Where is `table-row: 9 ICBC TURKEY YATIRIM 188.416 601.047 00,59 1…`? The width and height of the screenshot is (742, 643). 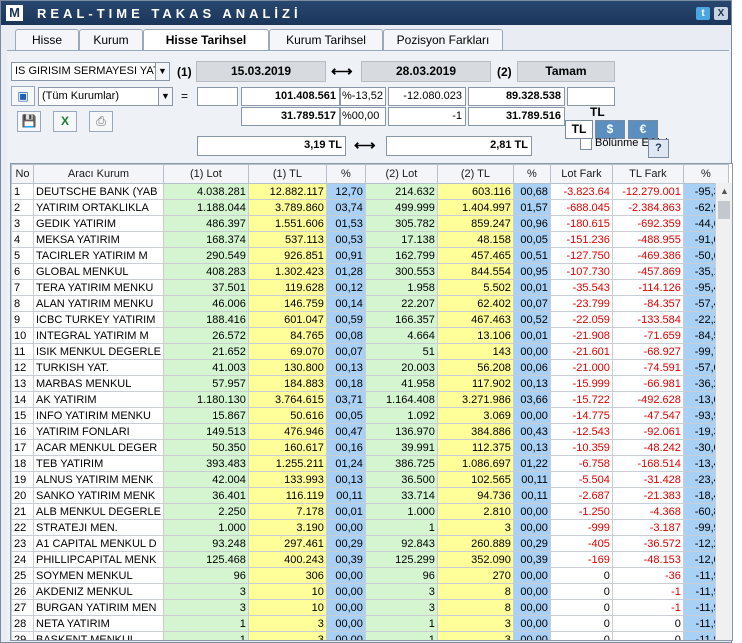 table-row: 9 ICBC TURKEY YATIRIM 188.416 601.047 00,59 1… is located at coordinates (370, 319).